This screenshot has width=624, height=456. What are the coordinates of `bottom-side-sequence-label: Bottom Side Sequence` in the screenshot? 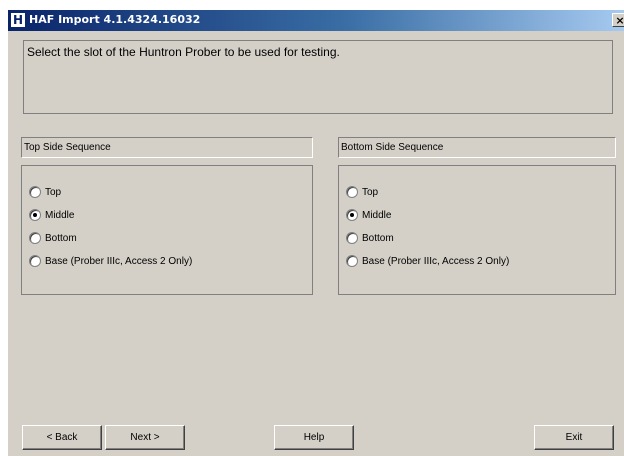 It's located at (477, 147).